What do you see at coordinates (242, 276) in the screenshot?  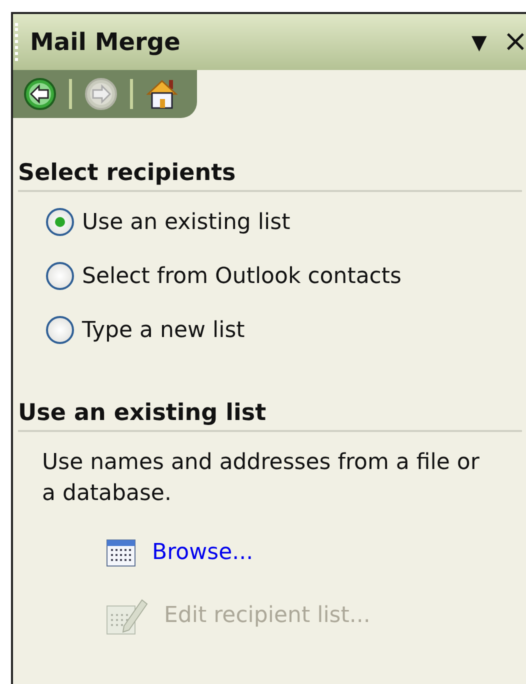 I see `radio-label: Select from Outlook contacts` at bounding box center [242, 276].